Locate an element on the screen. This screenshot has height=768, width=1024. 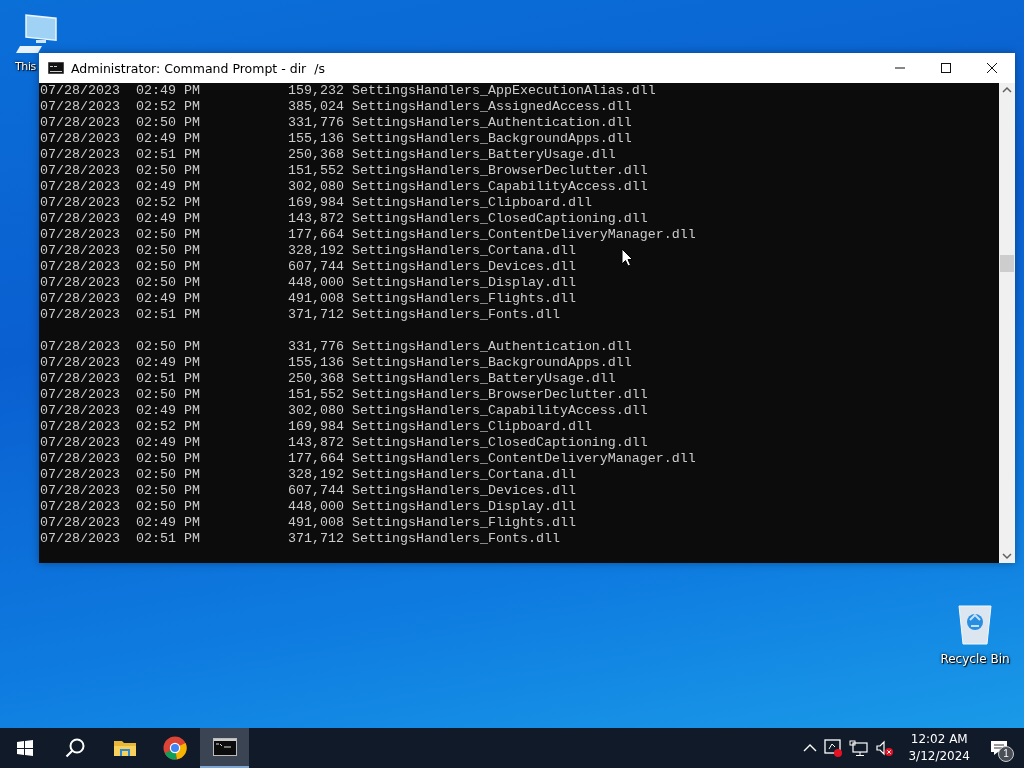
notification-badge: 1 is located at coordinates (1006, 754).